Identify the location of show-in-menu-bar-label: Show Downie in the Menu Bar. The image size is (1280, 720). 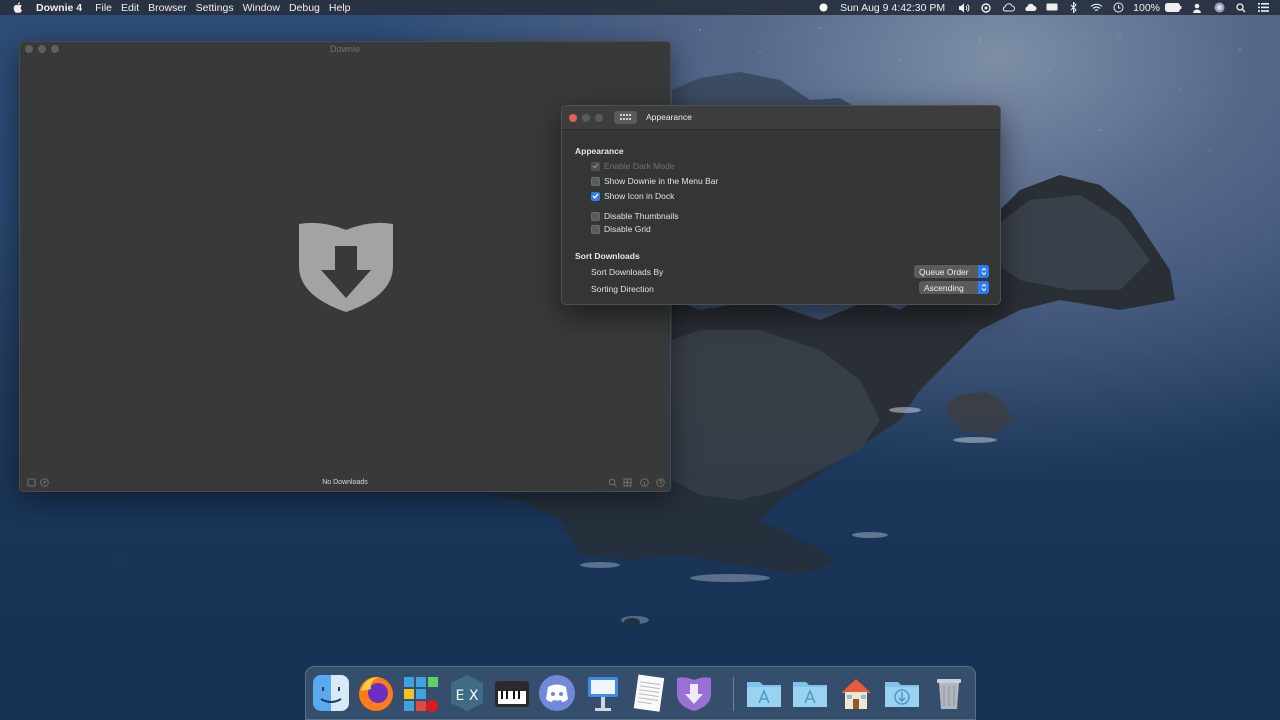
(661, 181).